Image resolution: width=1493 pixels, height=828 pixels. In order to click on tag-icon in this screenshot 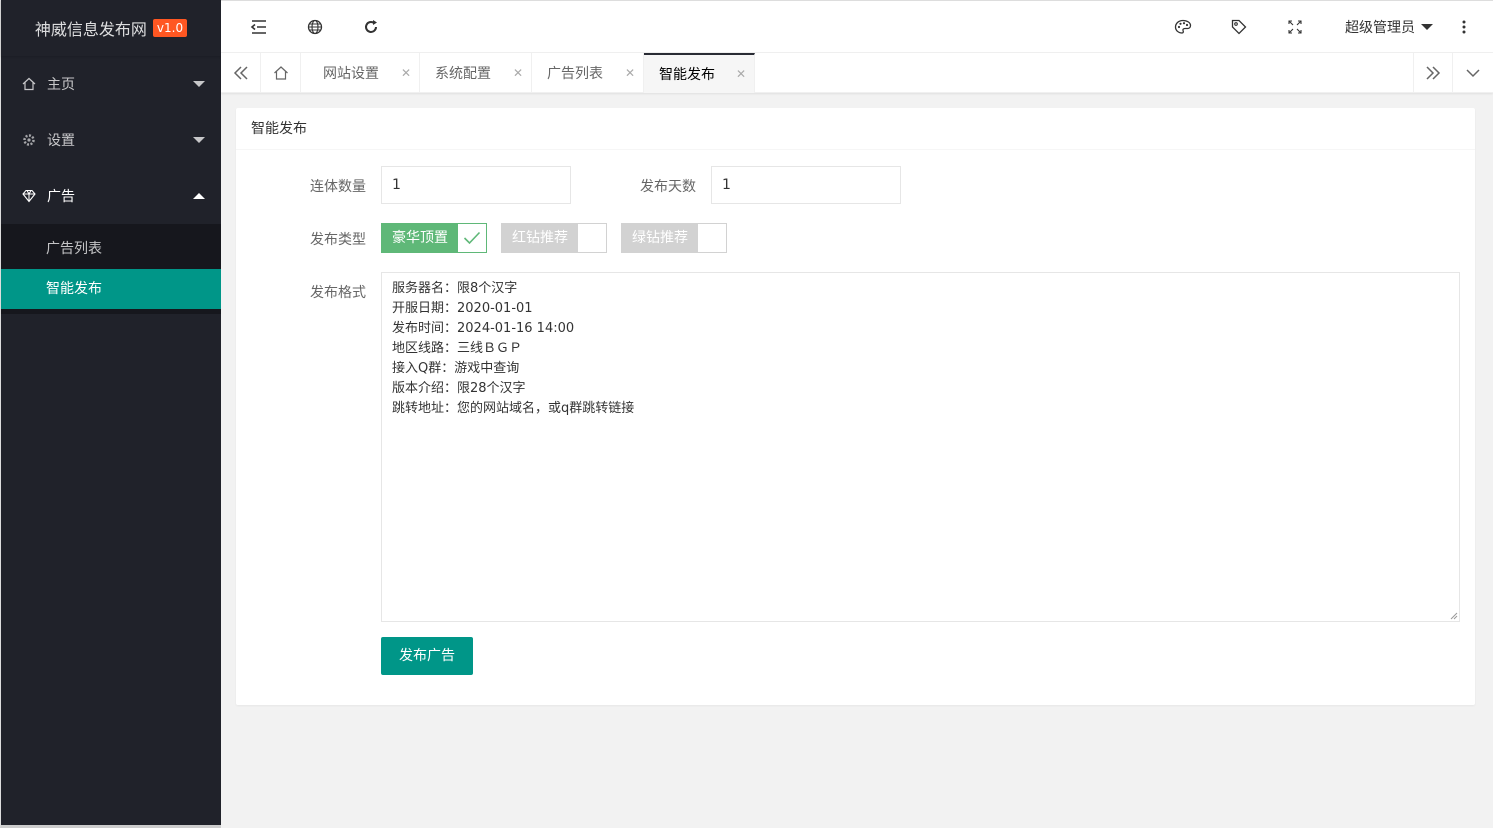, I will do `click(1239, 27)`.